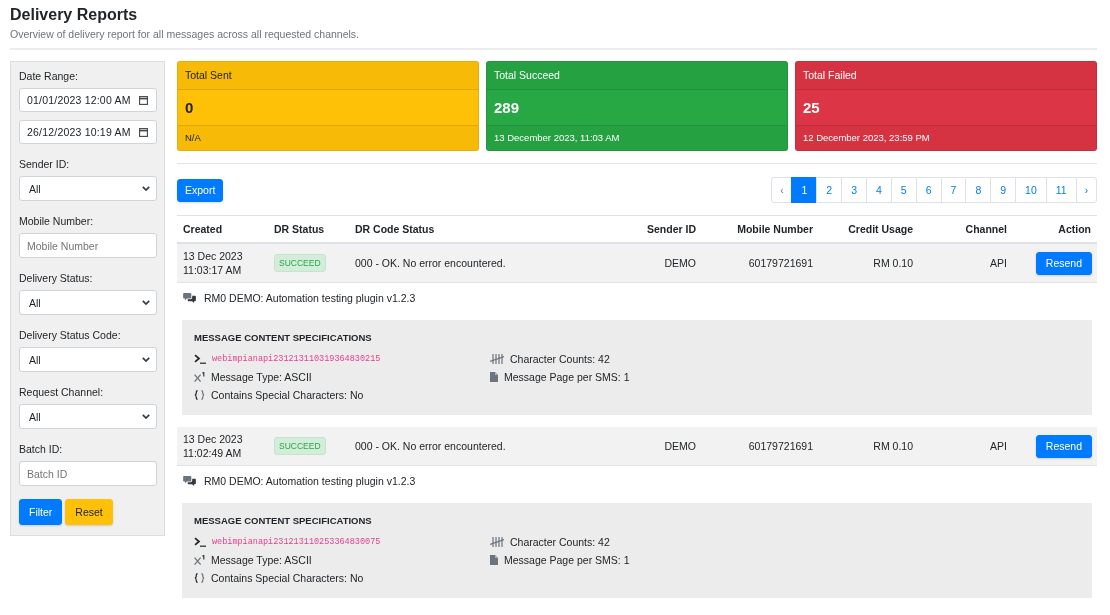 This screenshot has height=615, width=1110. I want to click on field-label: Request Channel:, so click(61, 392).